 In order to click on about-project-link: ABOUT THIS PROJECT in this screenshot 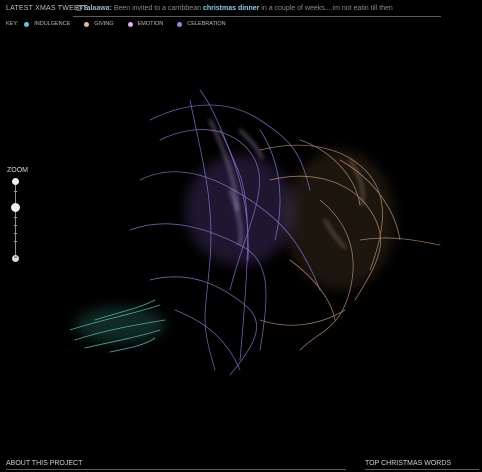, I will do `click(44, 463)`.